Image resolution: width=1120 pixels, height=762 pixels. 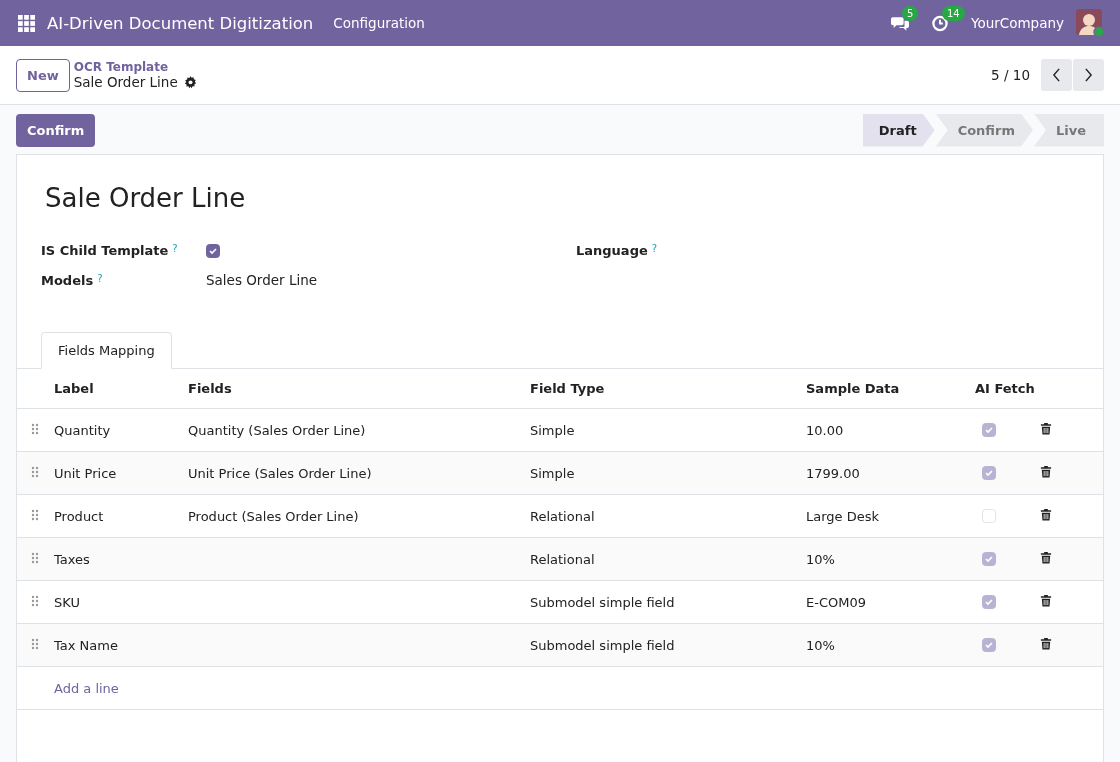 I want to click on table-cell: Large Desk, so click(x=889, y=516).